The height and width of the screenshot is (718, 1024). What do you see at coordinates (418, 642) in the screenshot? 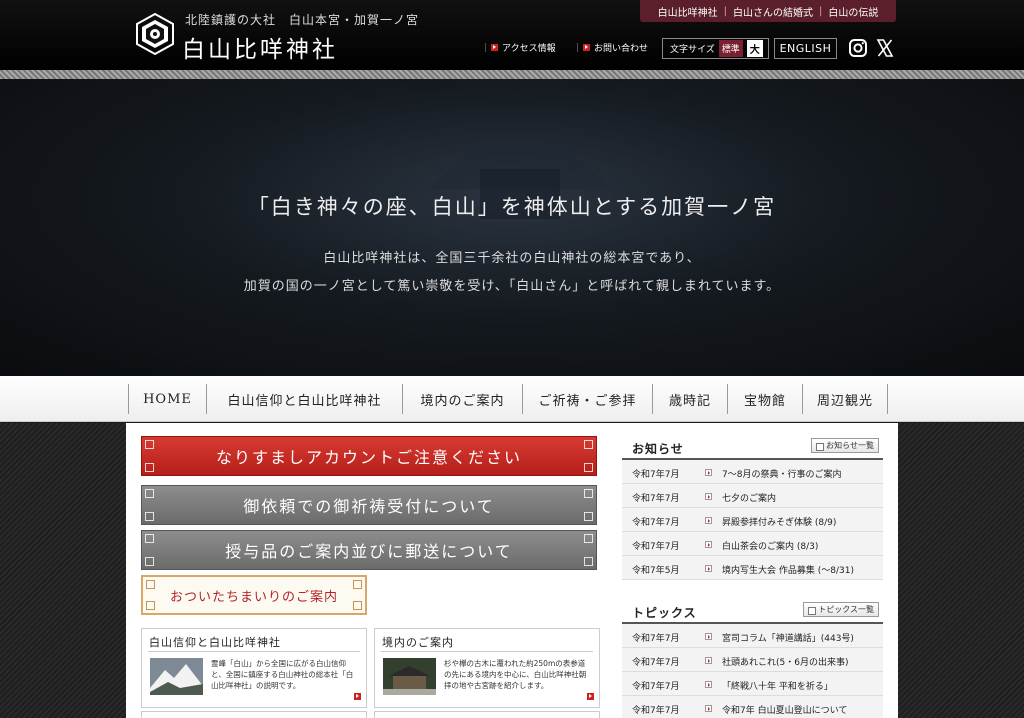
I see `card-title: 境内のご案内` at bounding box center [418, 642].